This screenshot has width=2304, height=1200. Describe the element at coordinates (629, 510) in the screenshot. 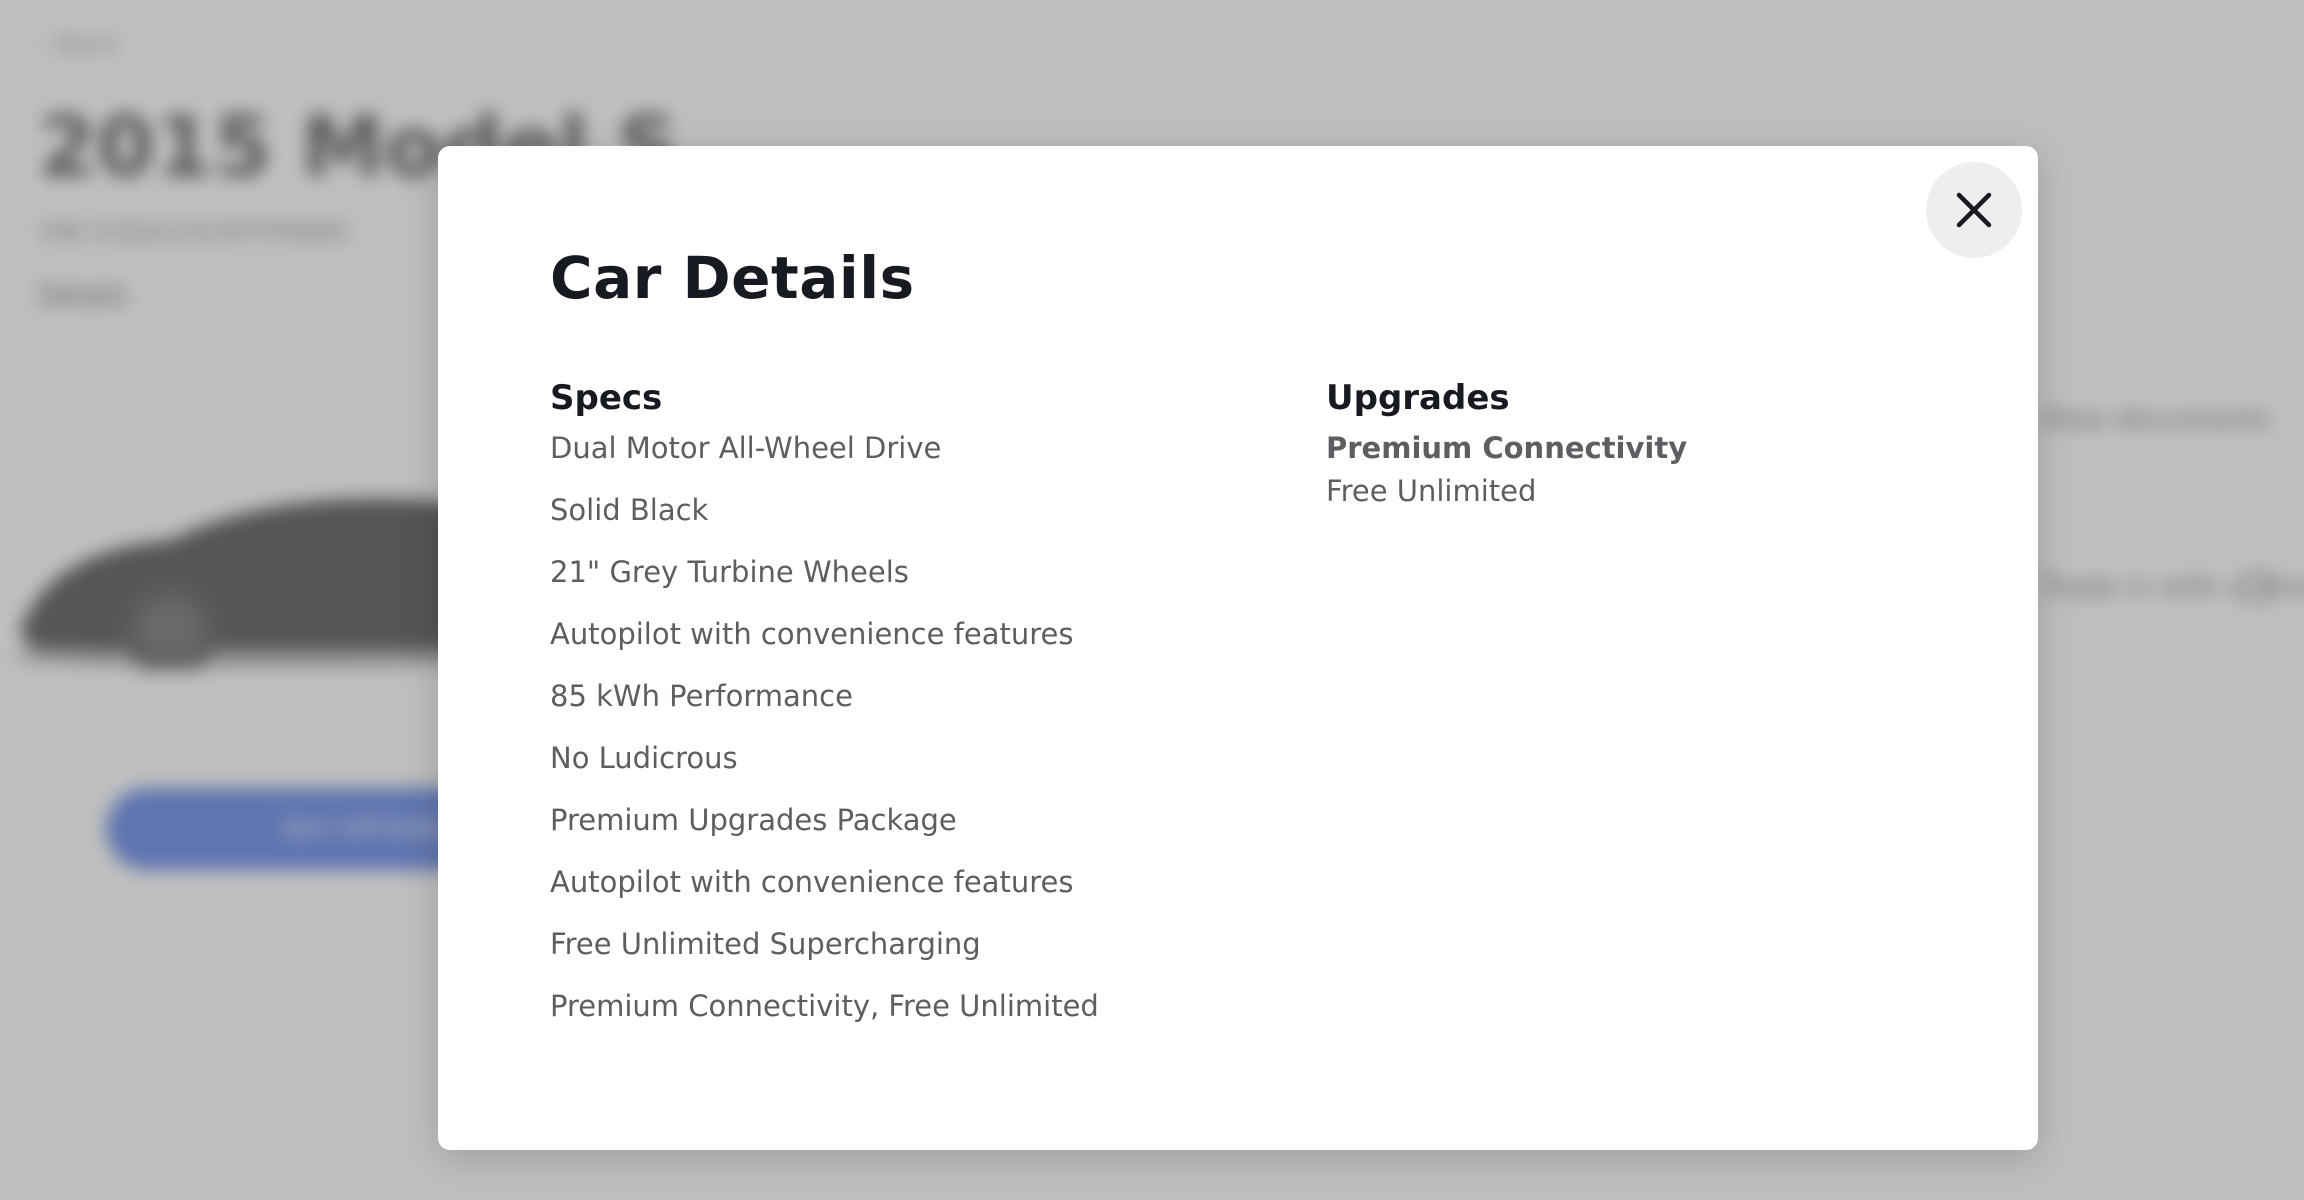

I see `spec-item: Solid Black` at that location.